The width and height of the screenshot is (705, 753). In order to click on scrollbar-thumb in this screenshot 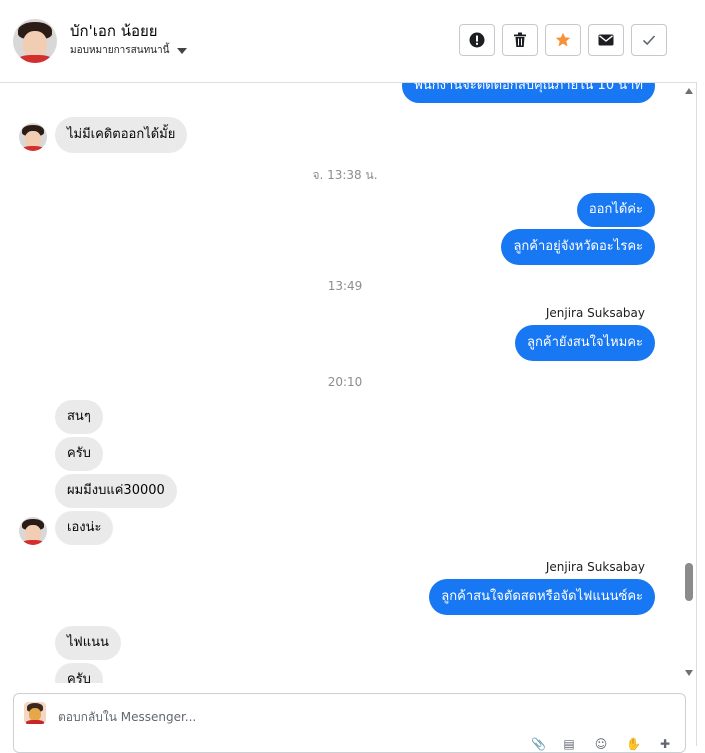, I will do `click(689, 582)`.